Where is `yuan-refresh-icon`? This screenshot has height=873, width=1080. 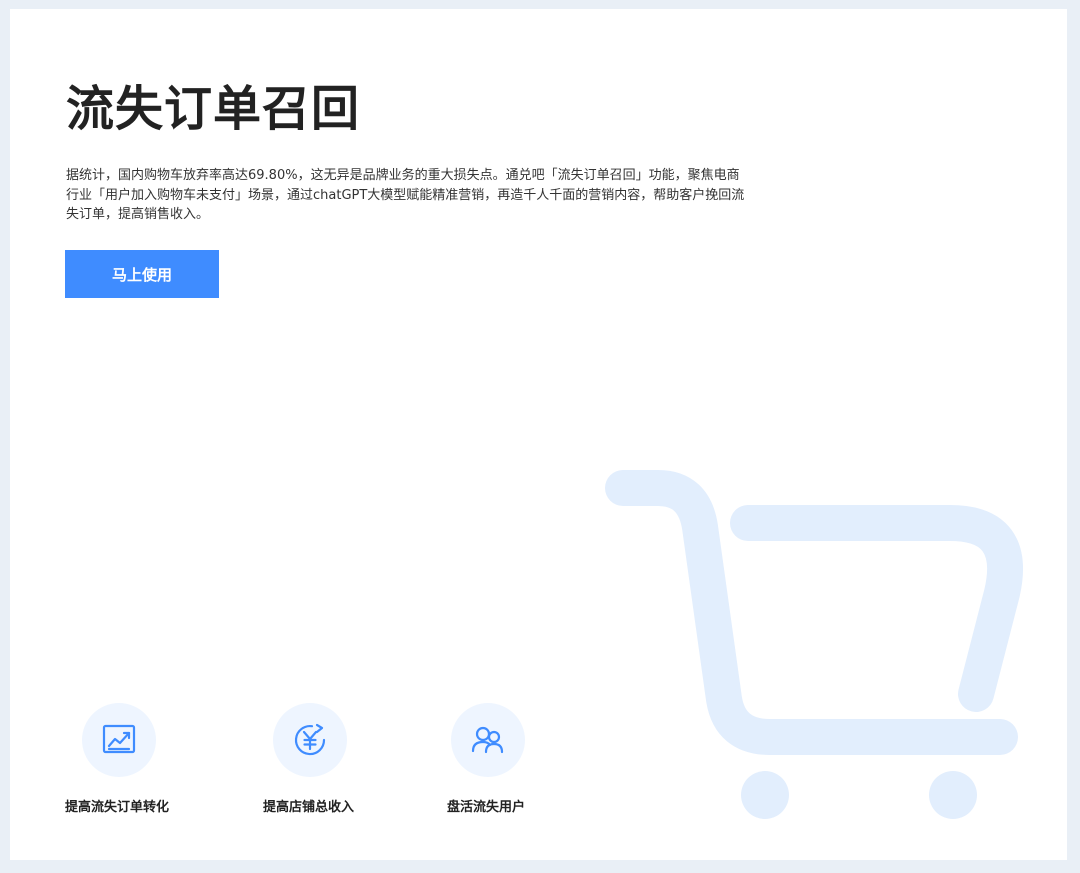 yuan-refresh-icon is located at coordinates (310, 739).